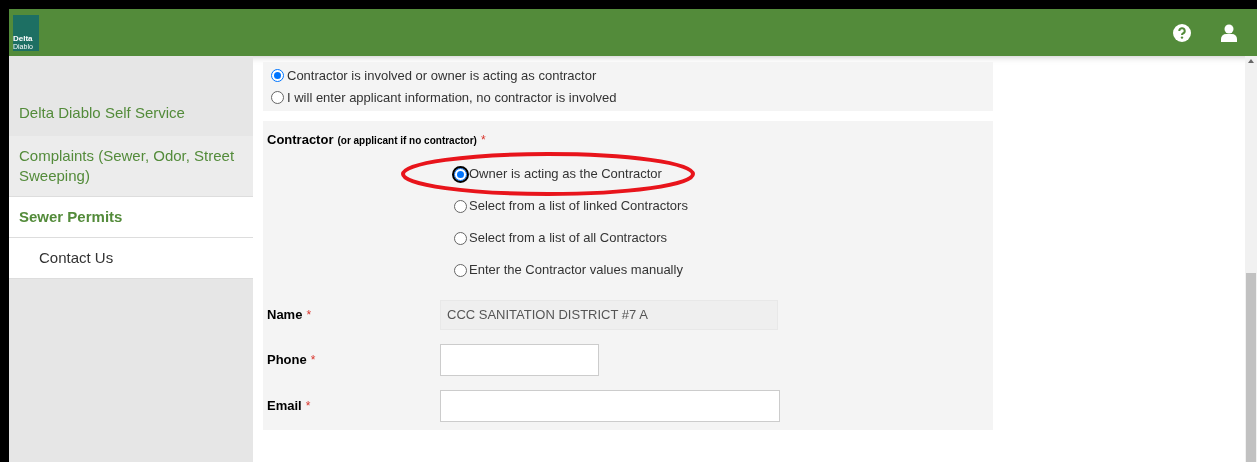 This screenshot has height=462, width=1257. I want to click on option-label: Select from a list of linked Contractors, so click(578, 206).